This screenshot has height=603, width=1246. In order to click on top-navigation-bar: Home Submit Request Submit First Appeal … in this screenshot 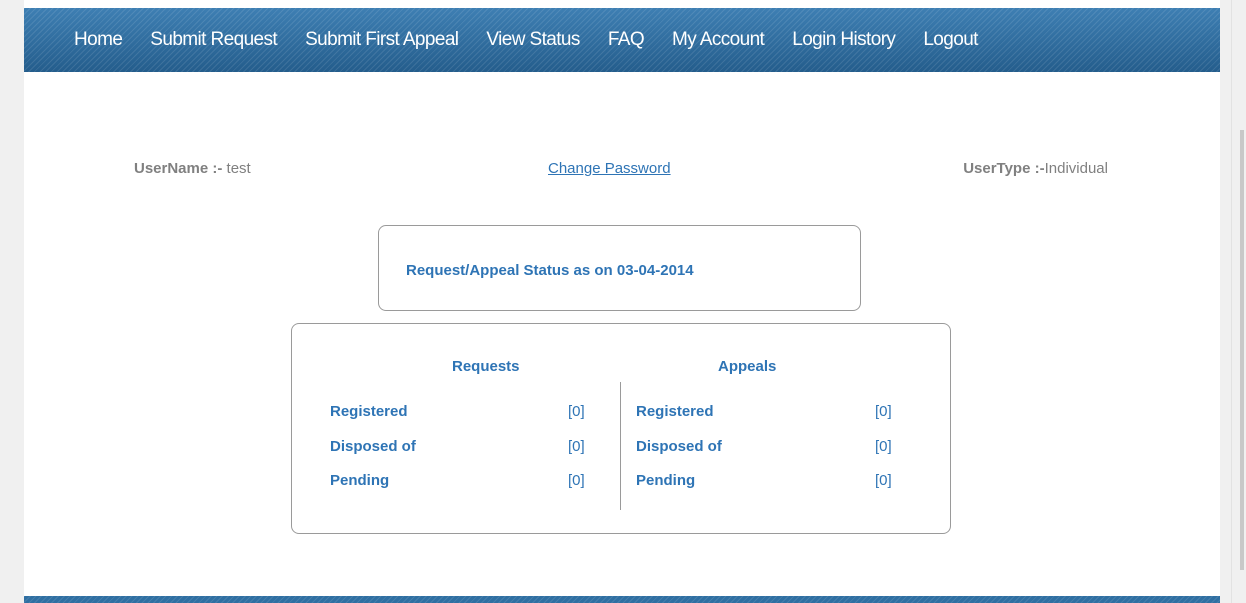, I will do `click(622, 40)`.